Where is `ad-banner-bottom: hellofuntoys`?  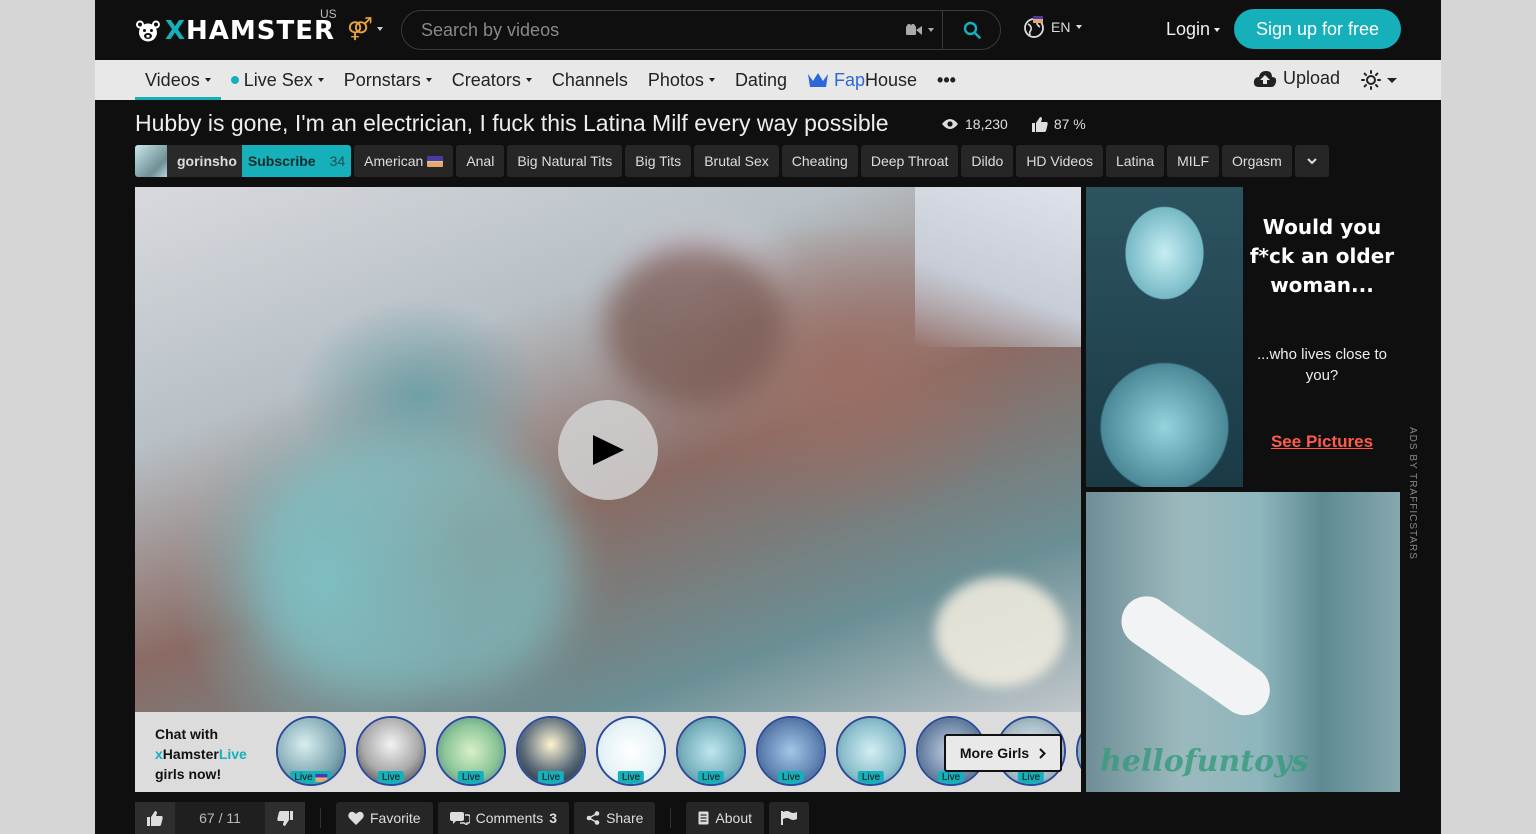
ad-banner-bottom: hellofuntoys is located at coordinates (1243, 642).